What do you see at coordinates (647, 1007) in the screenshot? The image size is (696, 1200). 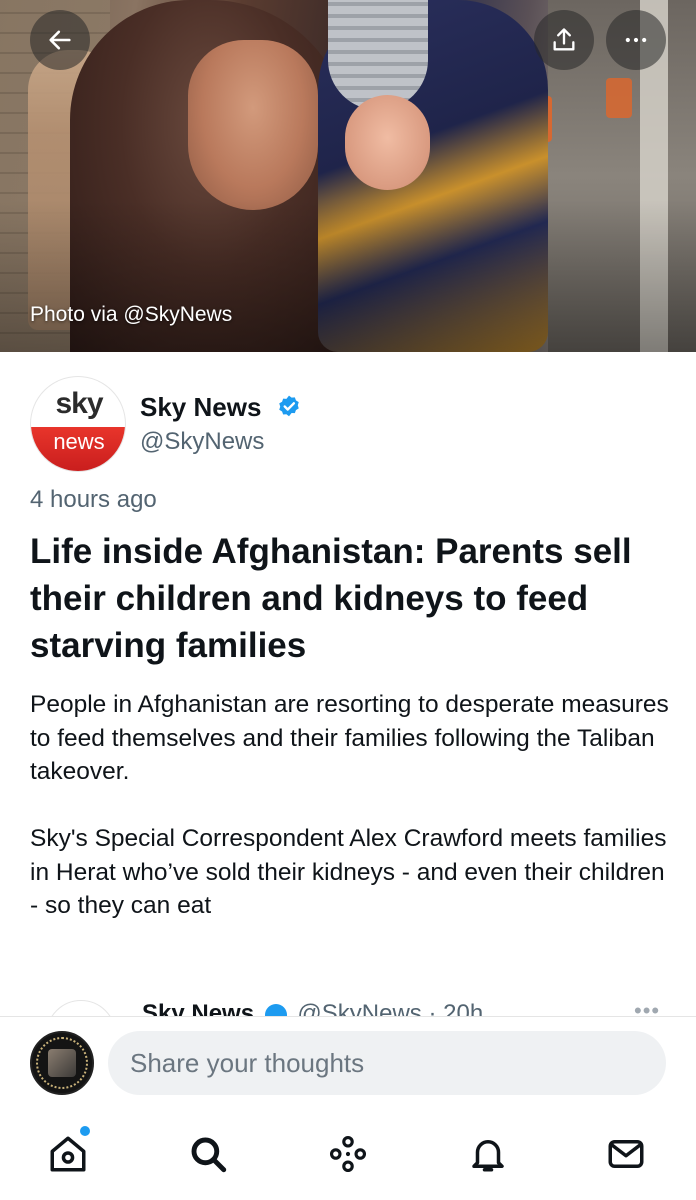 I see `next-tweet-more-icon: •••` at bounding box center [647, 1007].